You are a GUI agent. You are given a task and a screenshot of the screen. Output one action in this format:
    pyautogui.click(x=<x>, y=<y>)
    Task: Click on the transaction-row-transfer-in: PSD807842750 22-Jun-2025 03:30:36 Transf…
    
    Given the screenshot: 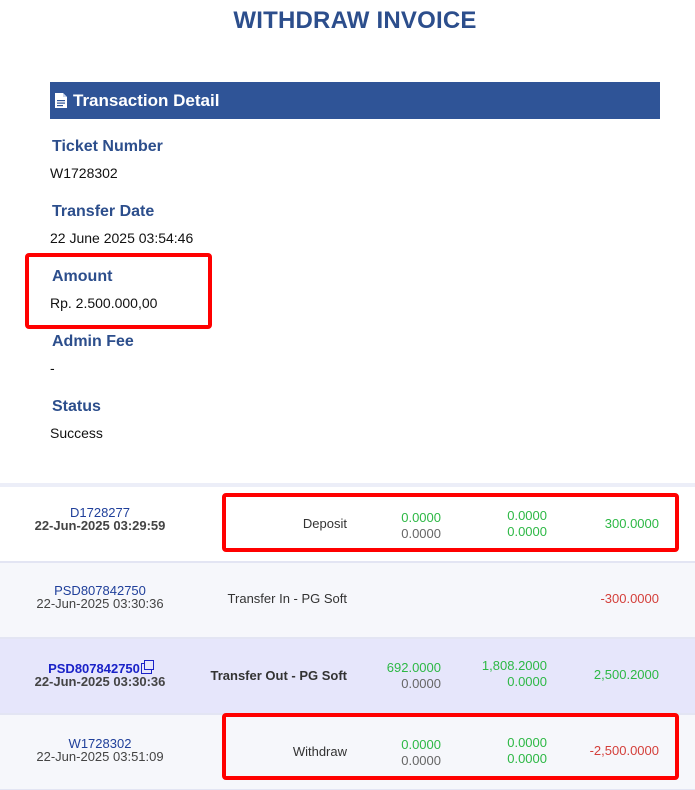 What is the action you would take?
    pyautogui.click(x=347, y=601)
    